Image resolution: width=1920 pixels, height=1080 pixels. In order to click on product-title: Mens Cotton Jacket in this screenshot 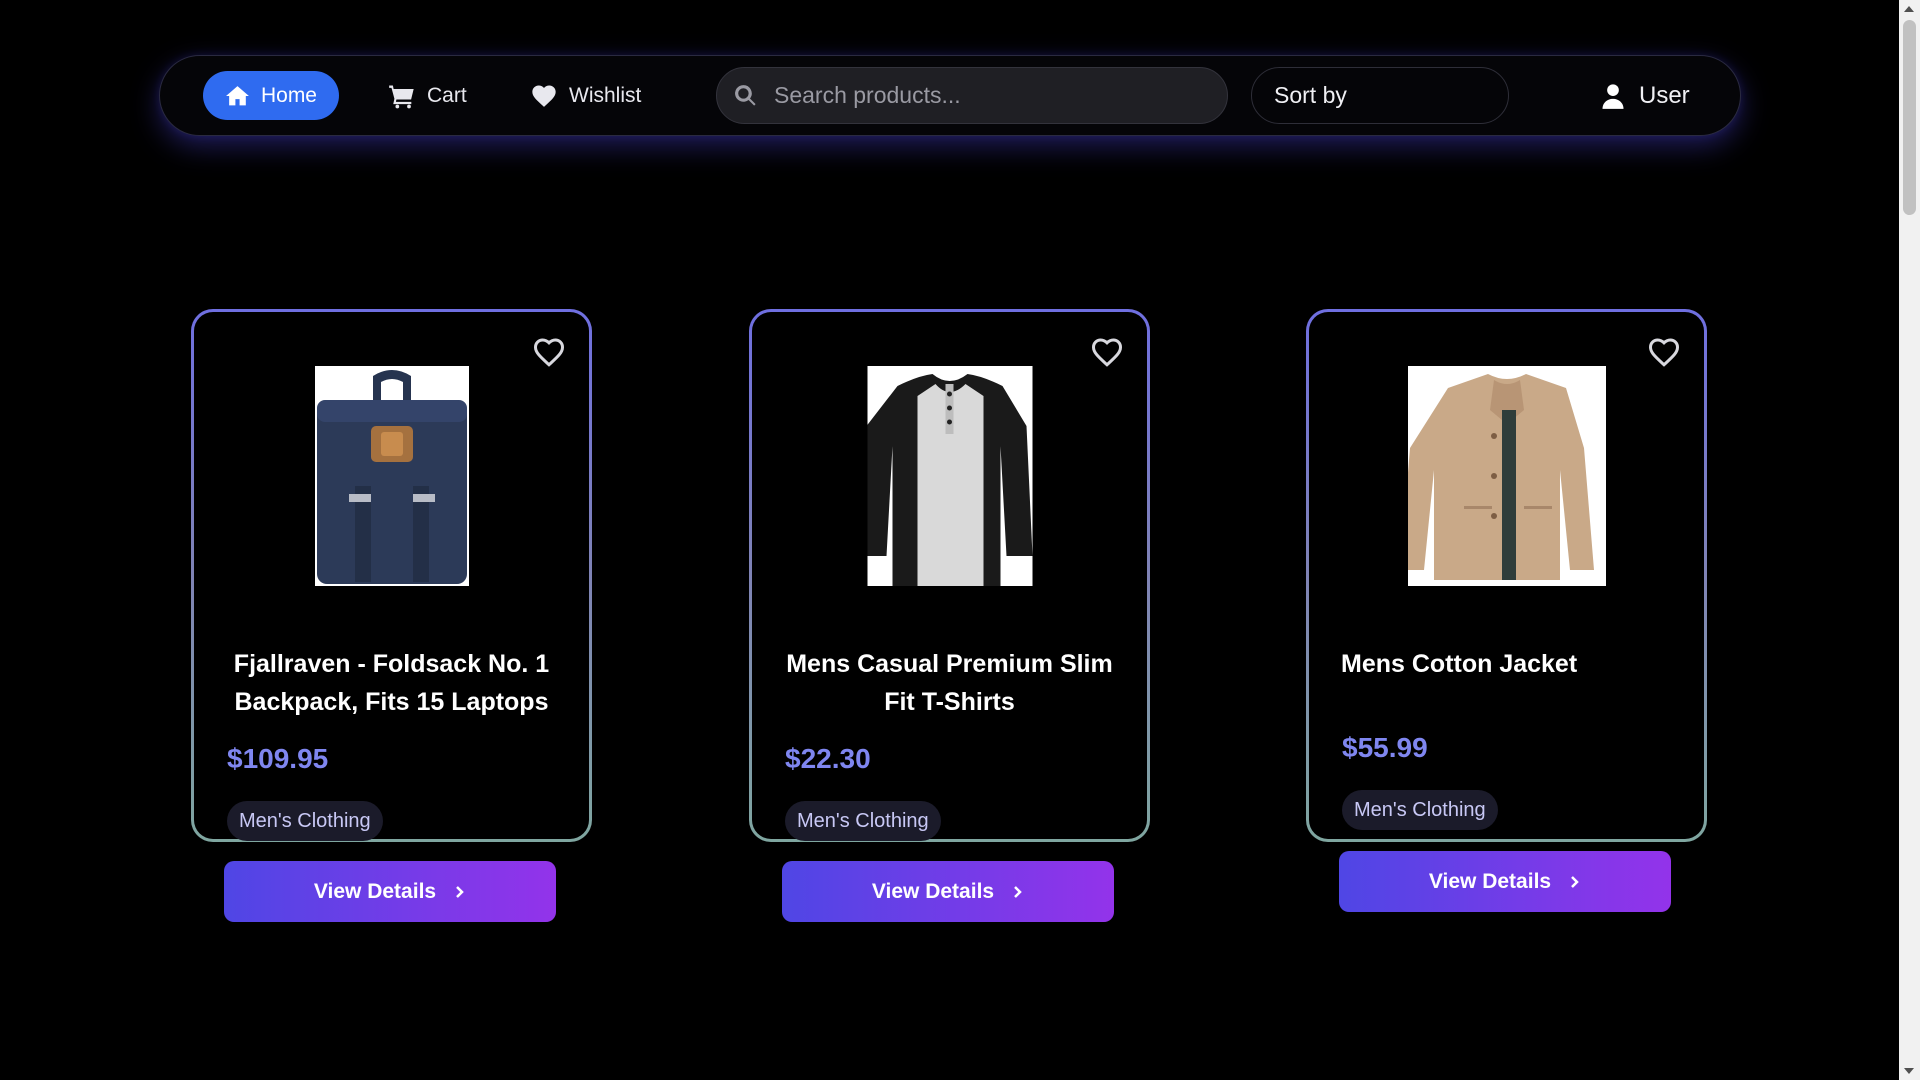, I will do `click(1459, 664)`.